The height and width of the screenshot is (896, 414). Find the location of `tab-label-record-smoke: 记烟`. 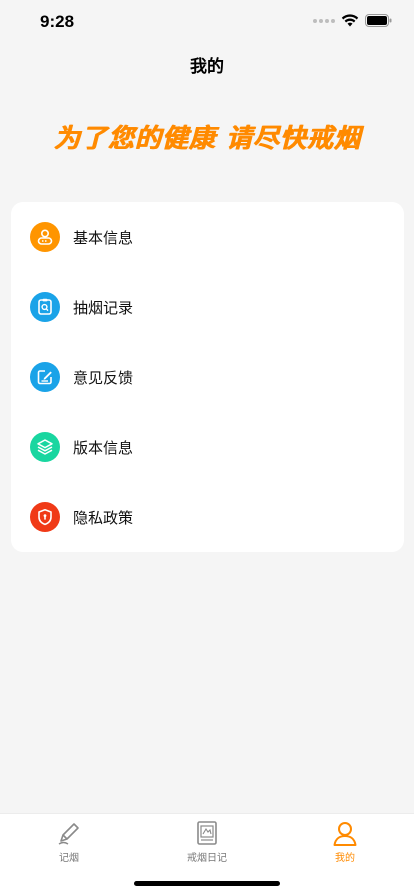

tab-label-record-smoke: 记烟 is located at coordinates (69, 858).